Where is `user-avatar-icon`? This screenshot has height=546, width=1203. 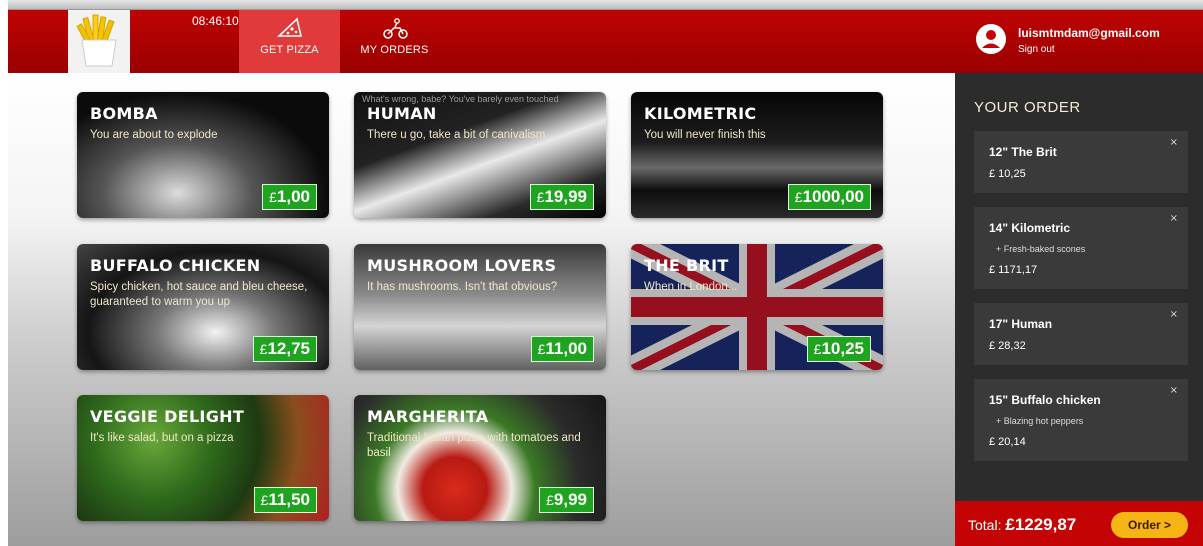
user-avatar-icon is located at coordinates (991, 39).